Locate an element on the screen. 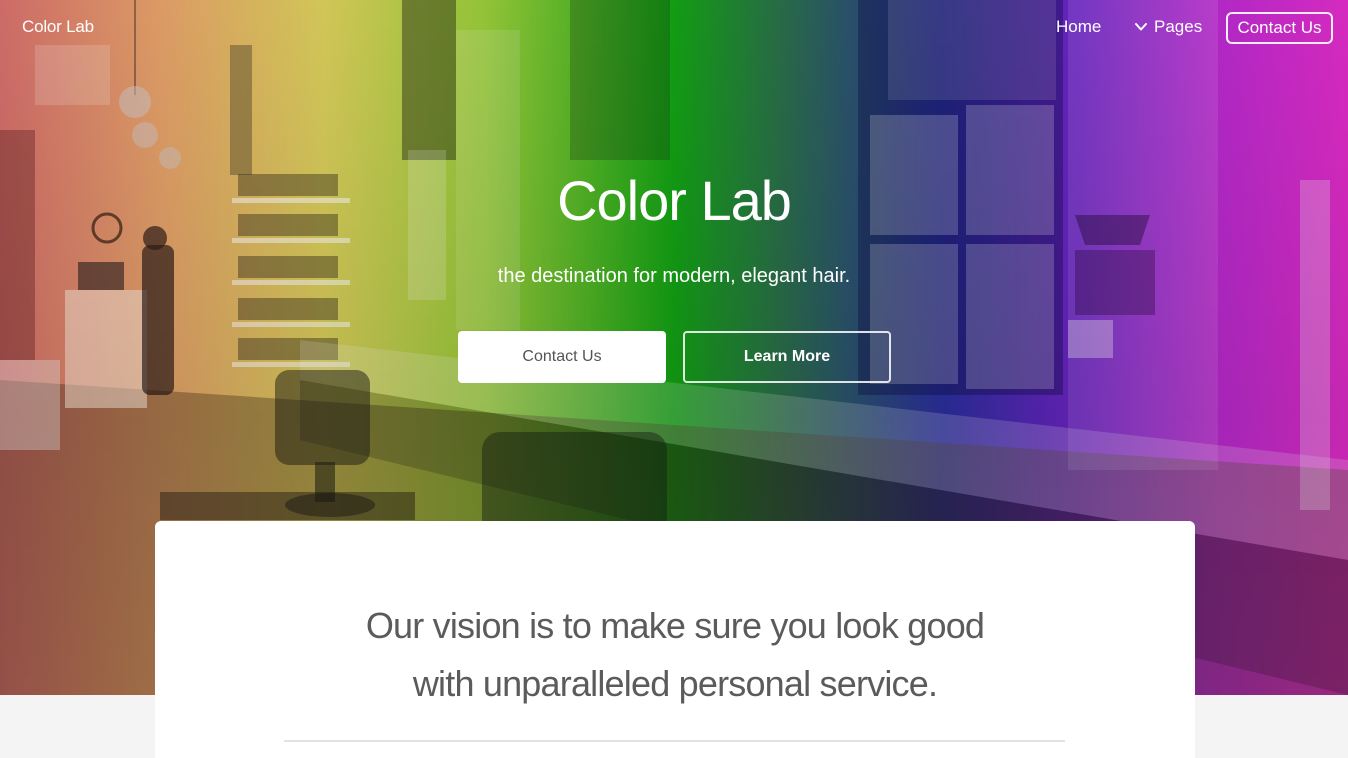  vision-line-2: with unparalleled personal service. is located at coordinates (675, 683).